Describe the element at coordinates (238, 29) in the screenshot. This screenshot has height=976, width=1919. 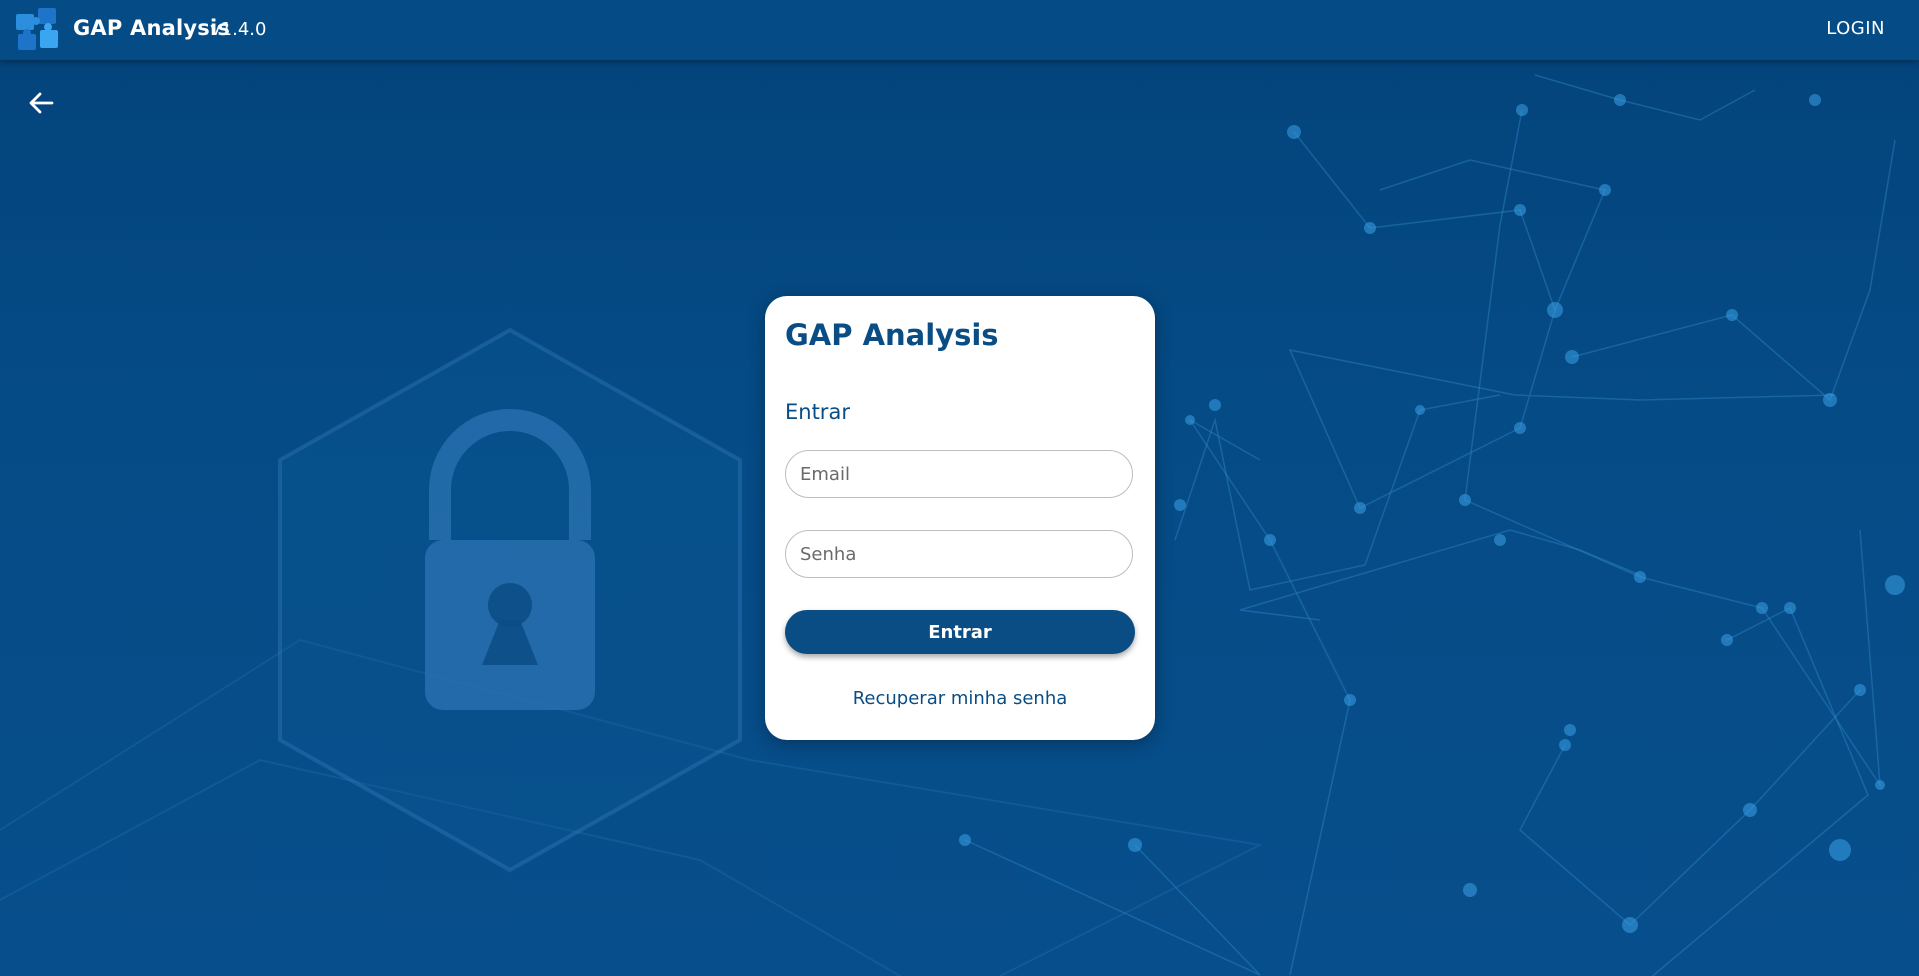
I see `app-version: v1.4.0` at that location.